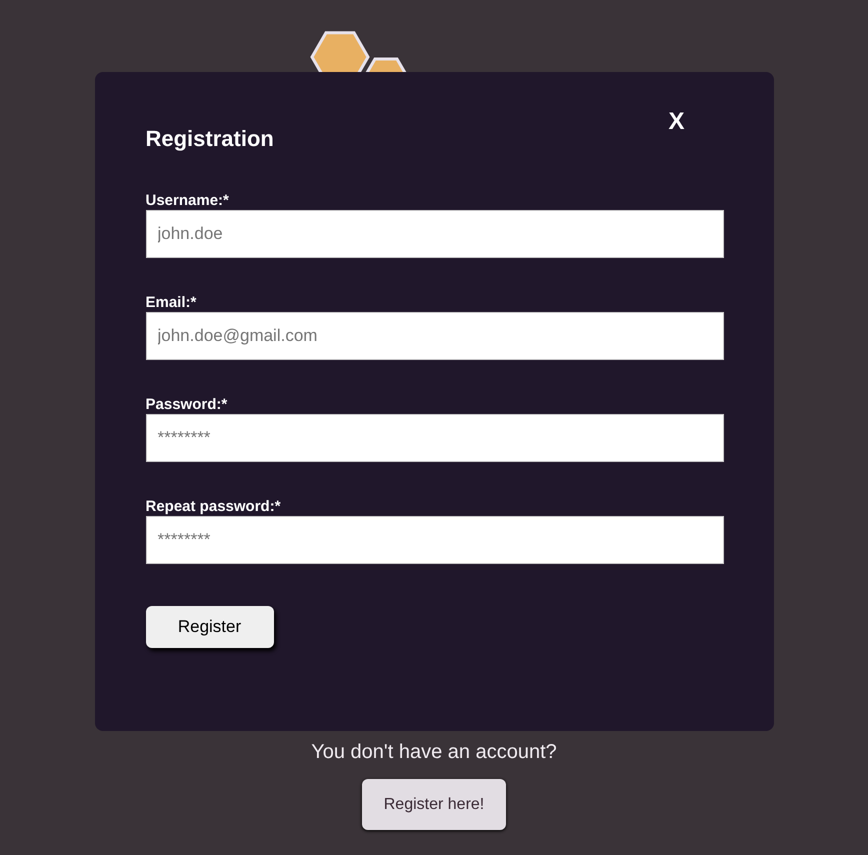 The image size is (868, 855). What do you see at coordinates (434, 752) in the screenshot?
I see `account-prompt: You don't have an account?` at bounding box center [434, 752].